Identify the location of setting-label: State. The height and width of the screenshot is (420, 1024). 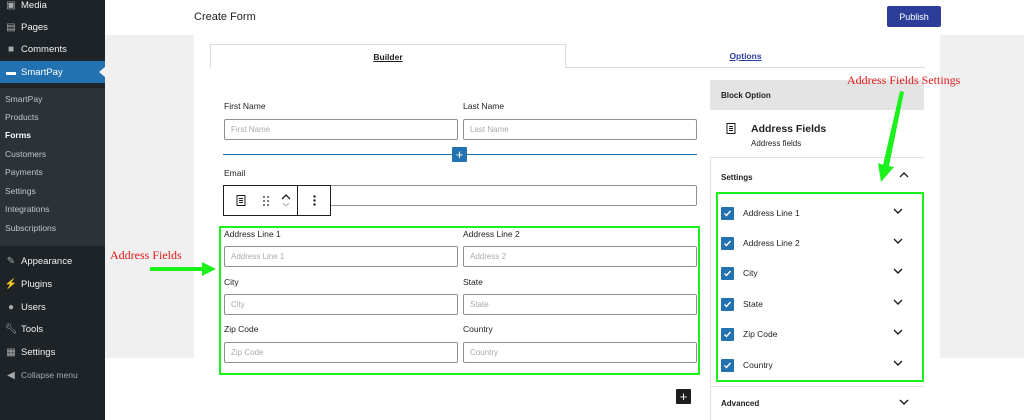
(753, 304).